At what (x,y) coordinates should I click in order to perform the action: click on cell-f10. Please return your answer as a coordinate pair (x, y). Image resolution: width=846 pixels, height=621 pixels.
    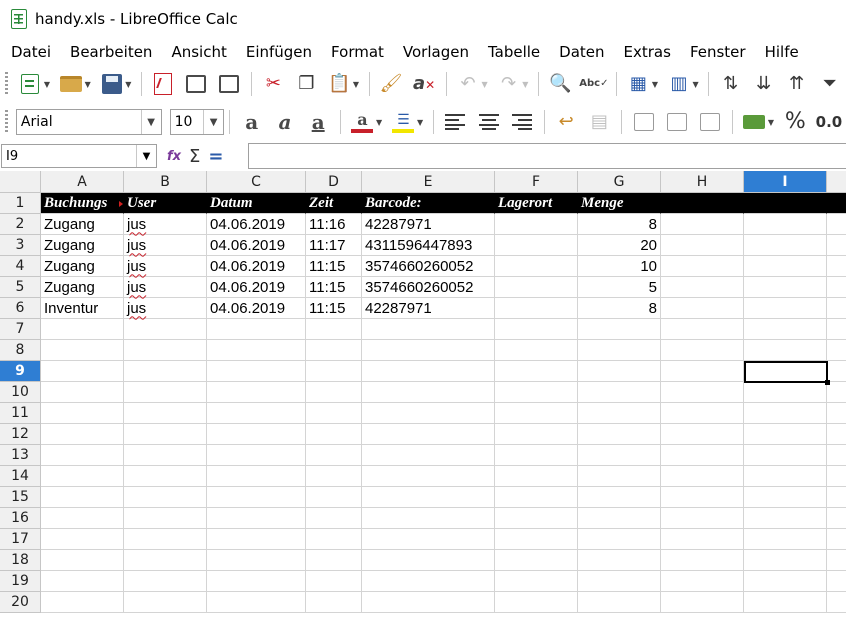
    Looking at the image, I should click on (536, 392).